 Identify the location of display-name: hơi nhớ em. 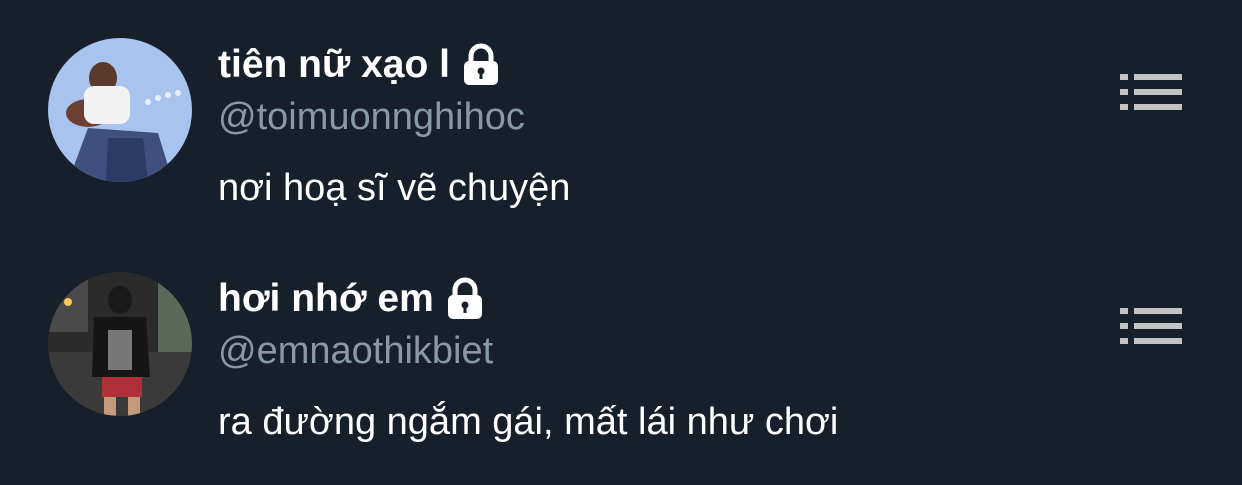
(352, 299).